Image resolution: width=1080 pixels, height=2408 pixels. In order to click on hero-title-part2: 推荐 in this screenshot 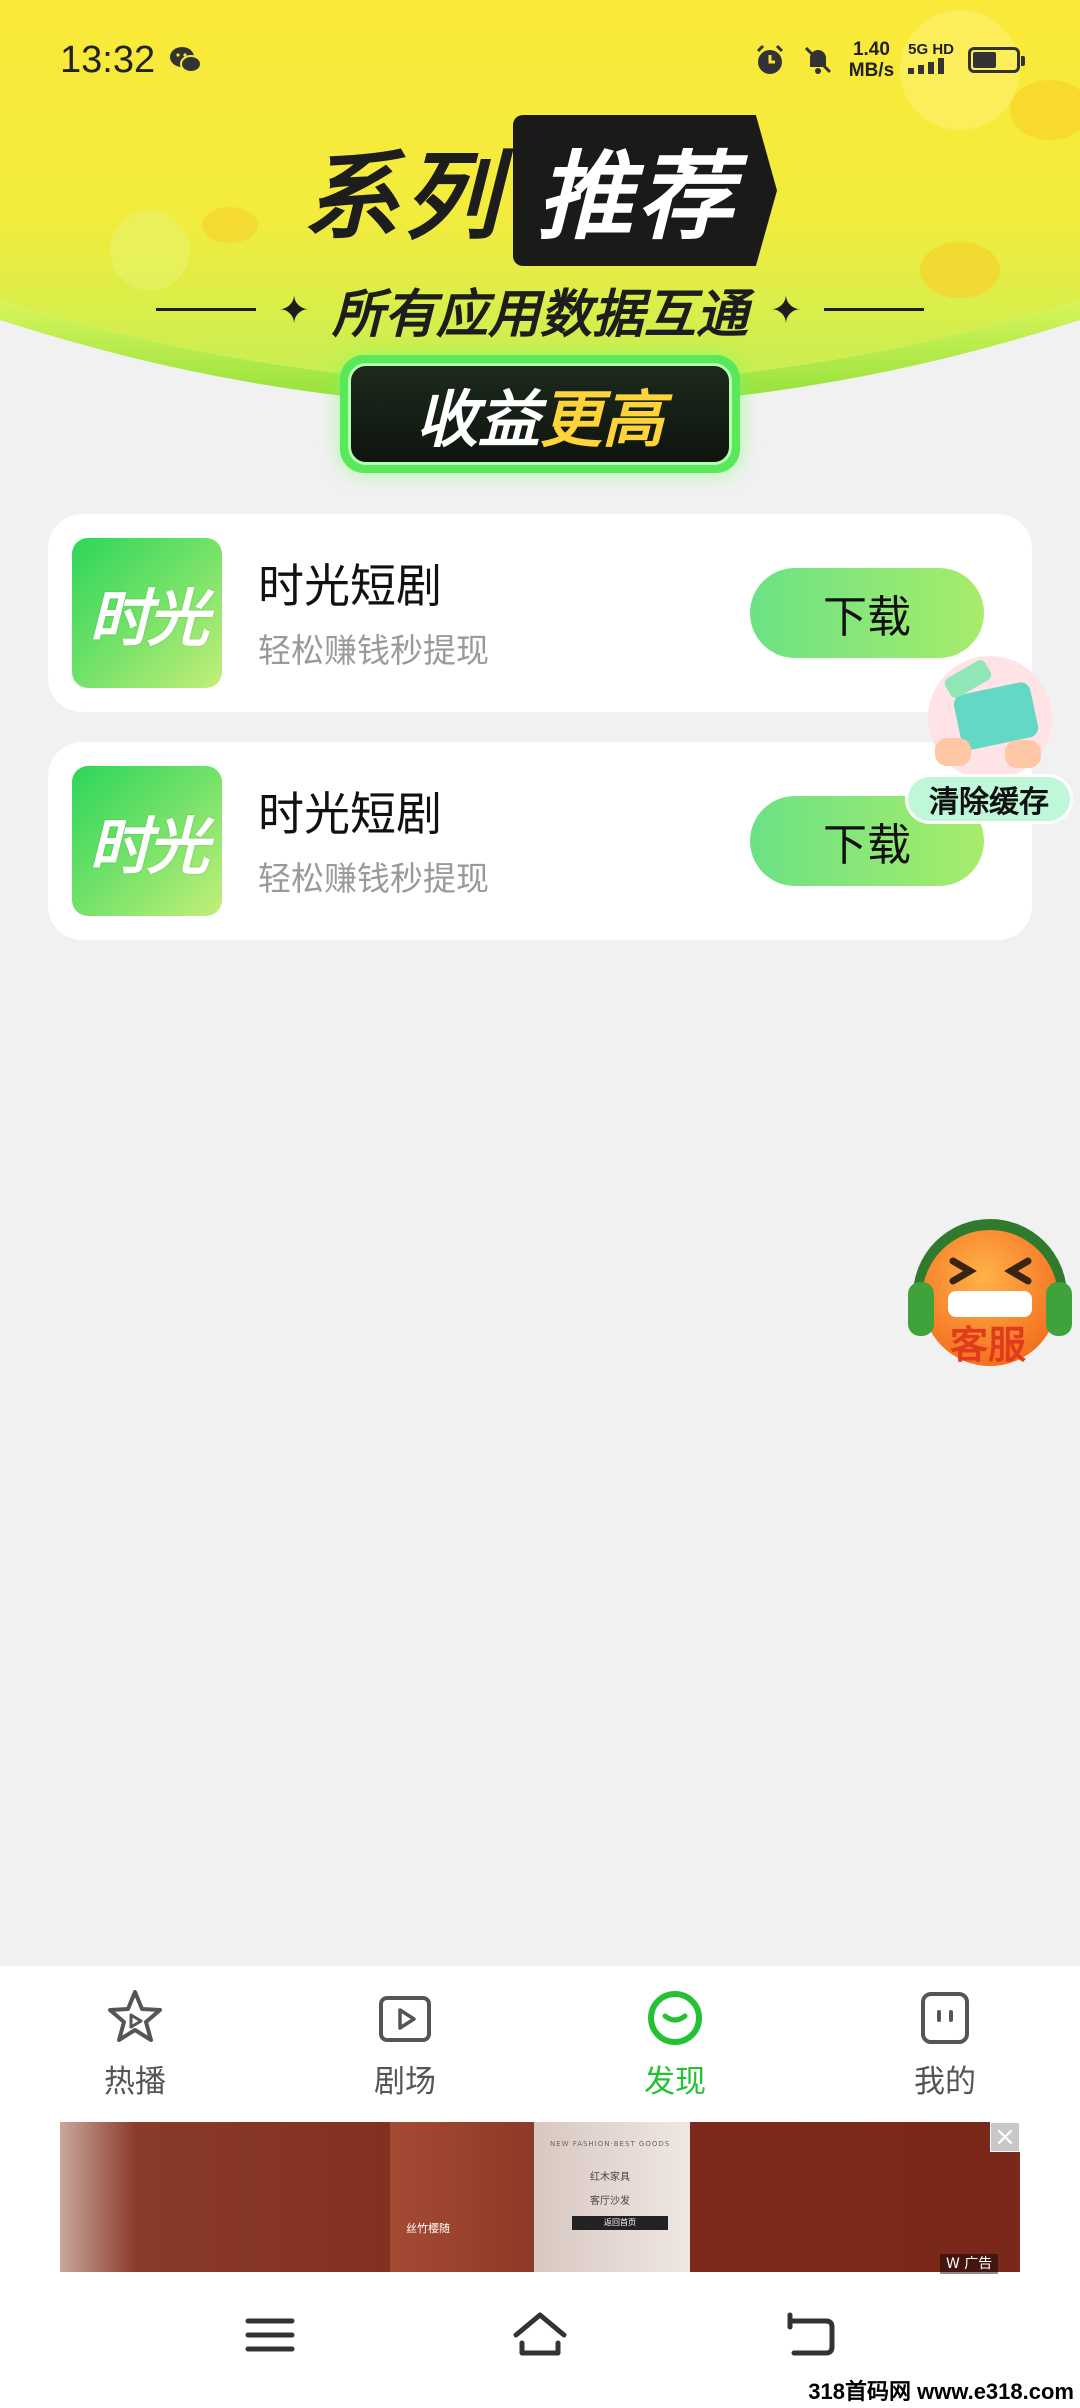, I will do `click(645, 190)`.